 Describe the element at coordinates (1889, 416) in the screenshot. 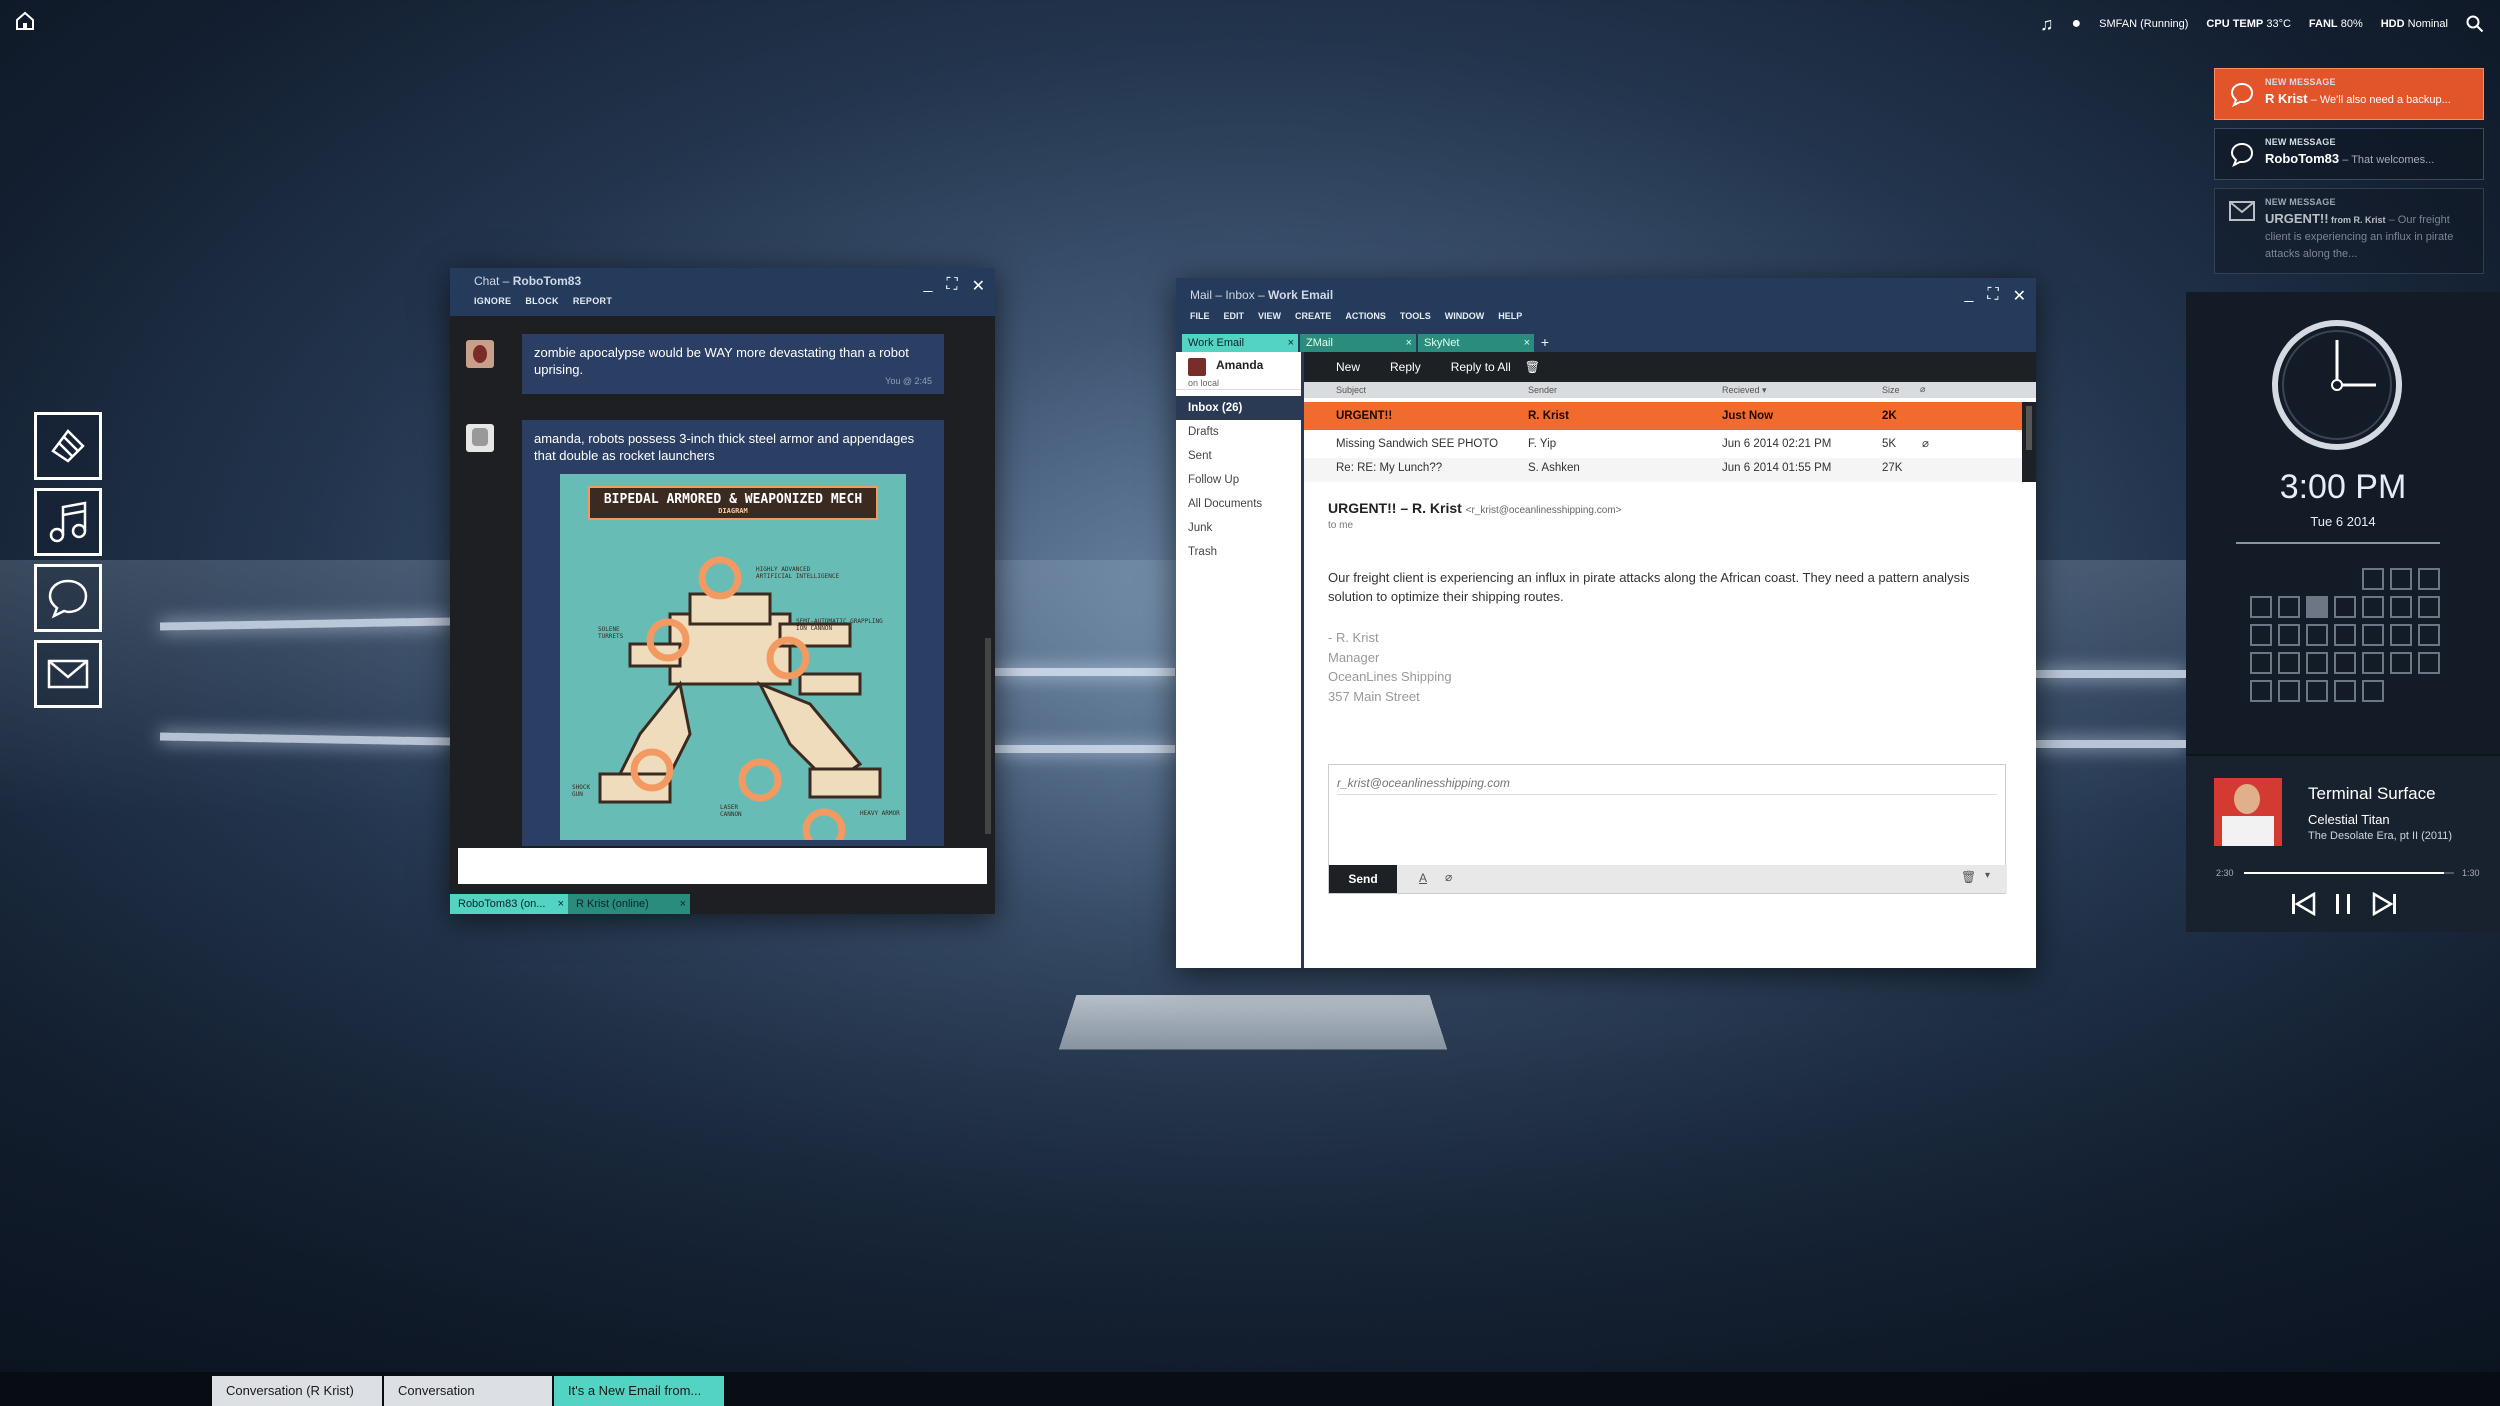

I see `row-size: 2K` at that location.